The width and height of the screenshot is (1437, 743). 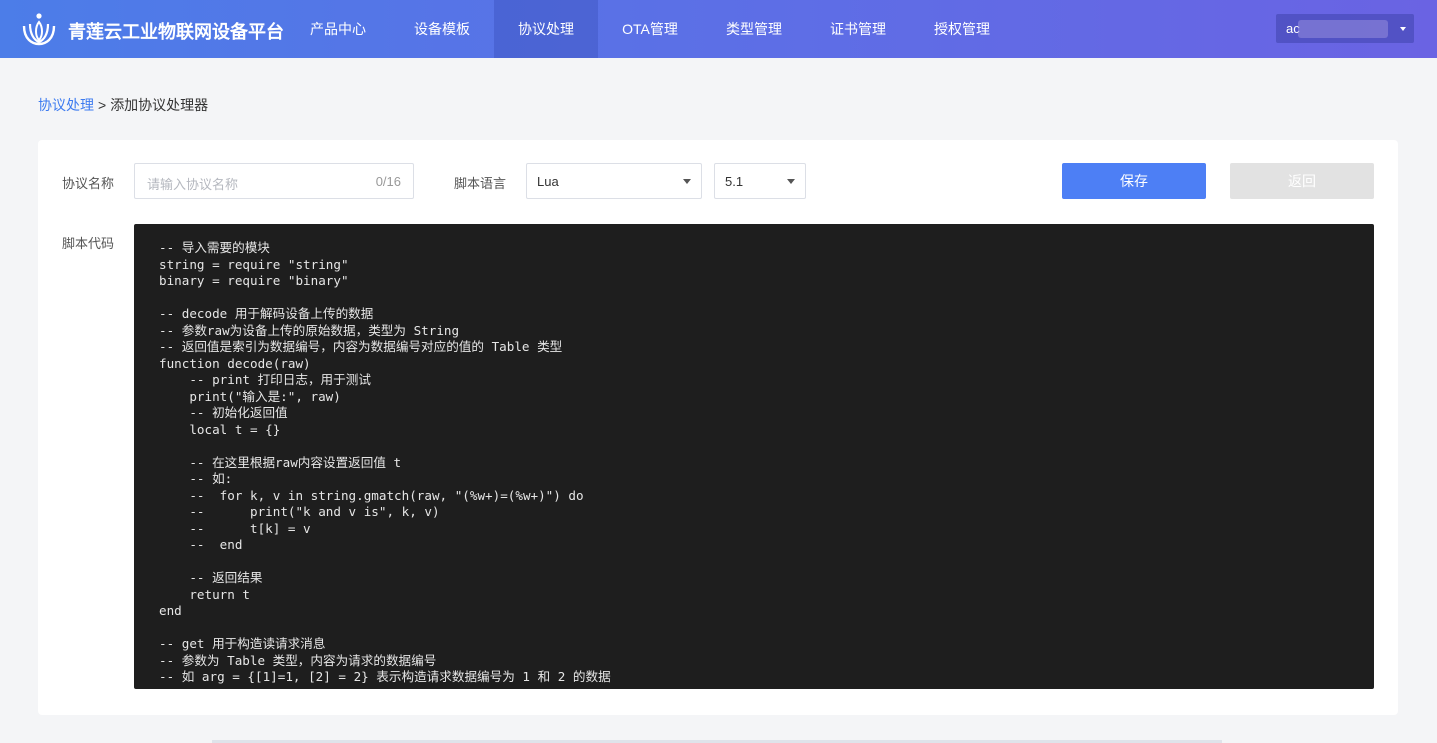 I want to click on back-button: 返回, so click(x=1302, y=181).